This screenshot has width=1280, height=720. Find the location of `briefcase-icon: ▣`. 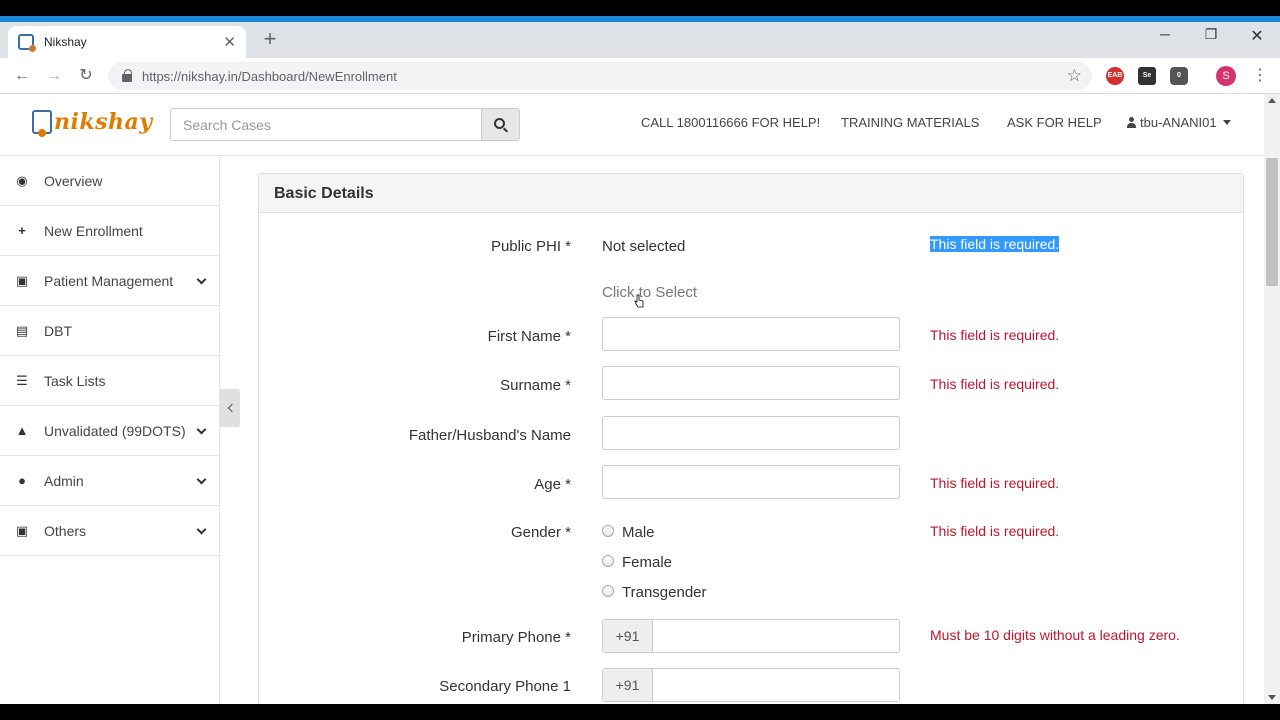

briefcase-icon: ▣ is located at coordinates (22, 530).